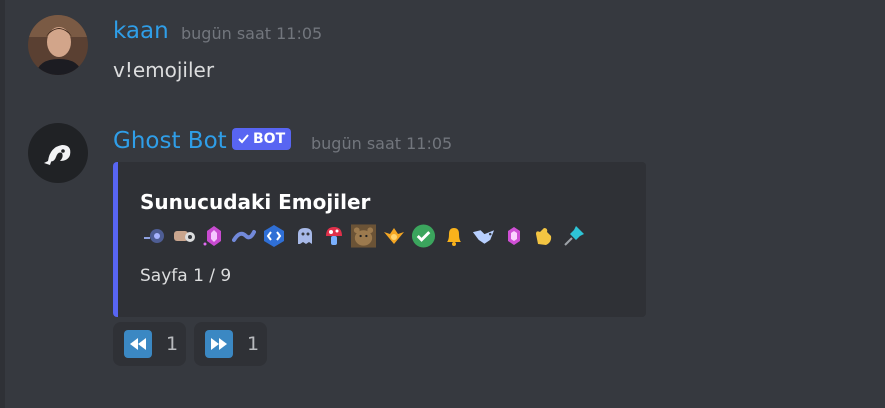  Describe the element at coordinates (243, 139) in the screenshot. I see `verified-check-icon` at that location.